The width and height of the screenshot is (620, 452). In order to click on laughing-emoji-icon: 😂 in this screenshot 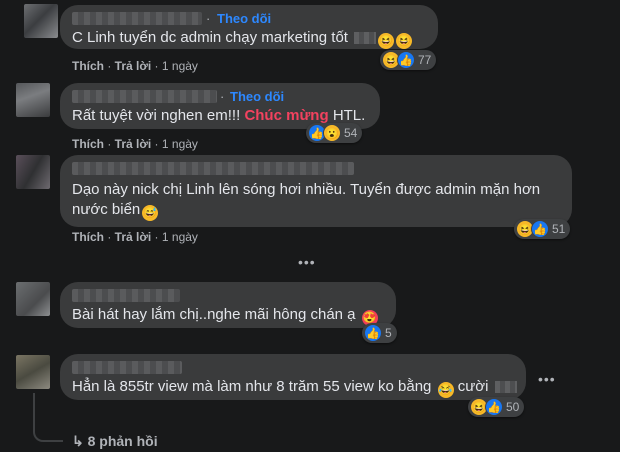, I will do `click(445, 390)`.